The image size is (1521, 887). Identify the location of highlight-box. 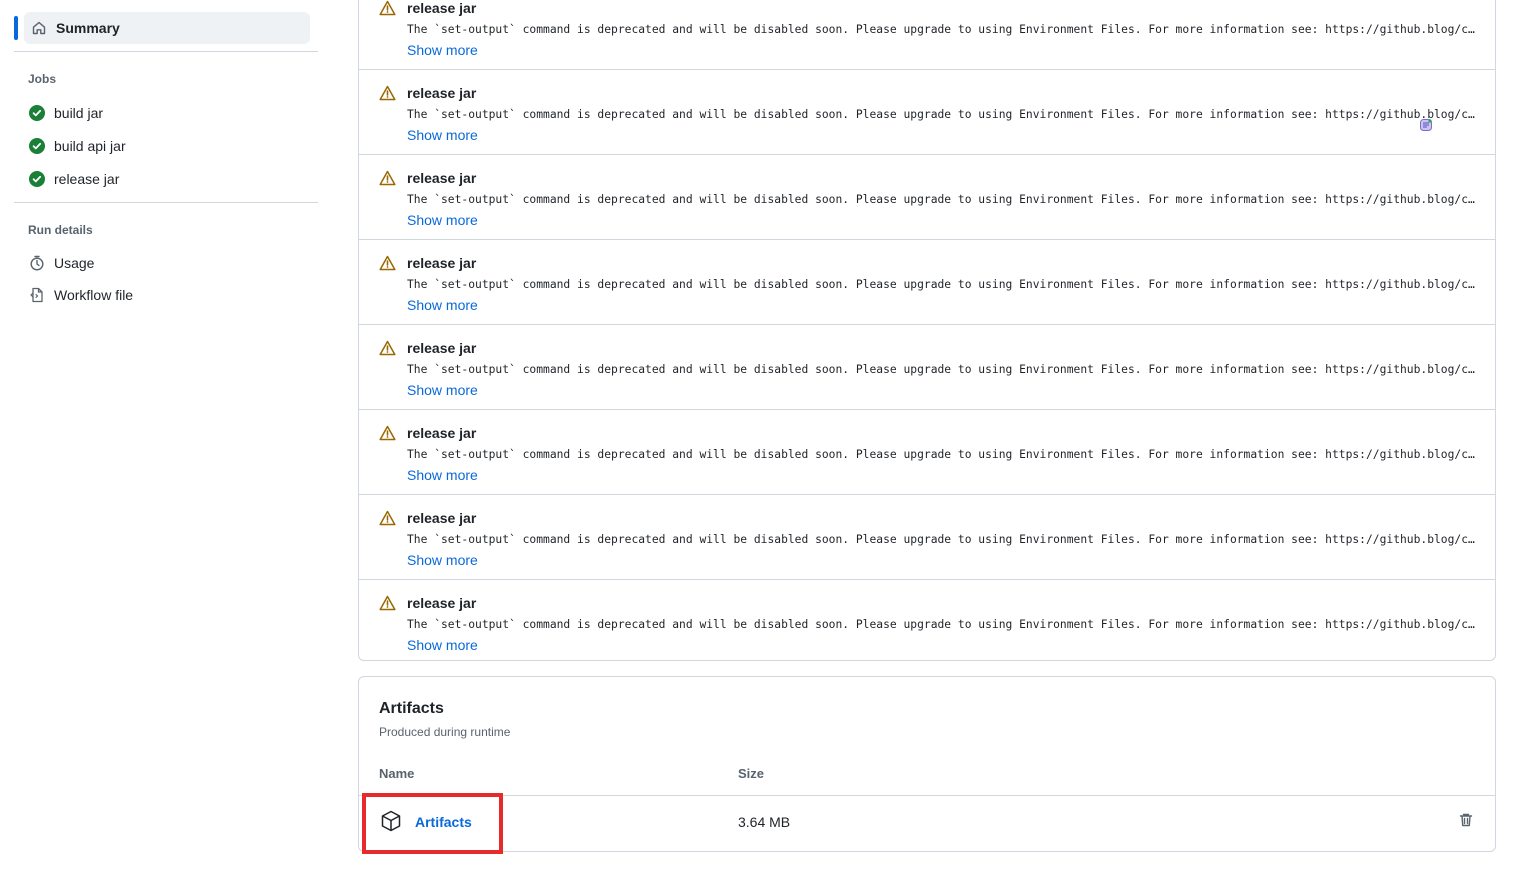
(432, 823).